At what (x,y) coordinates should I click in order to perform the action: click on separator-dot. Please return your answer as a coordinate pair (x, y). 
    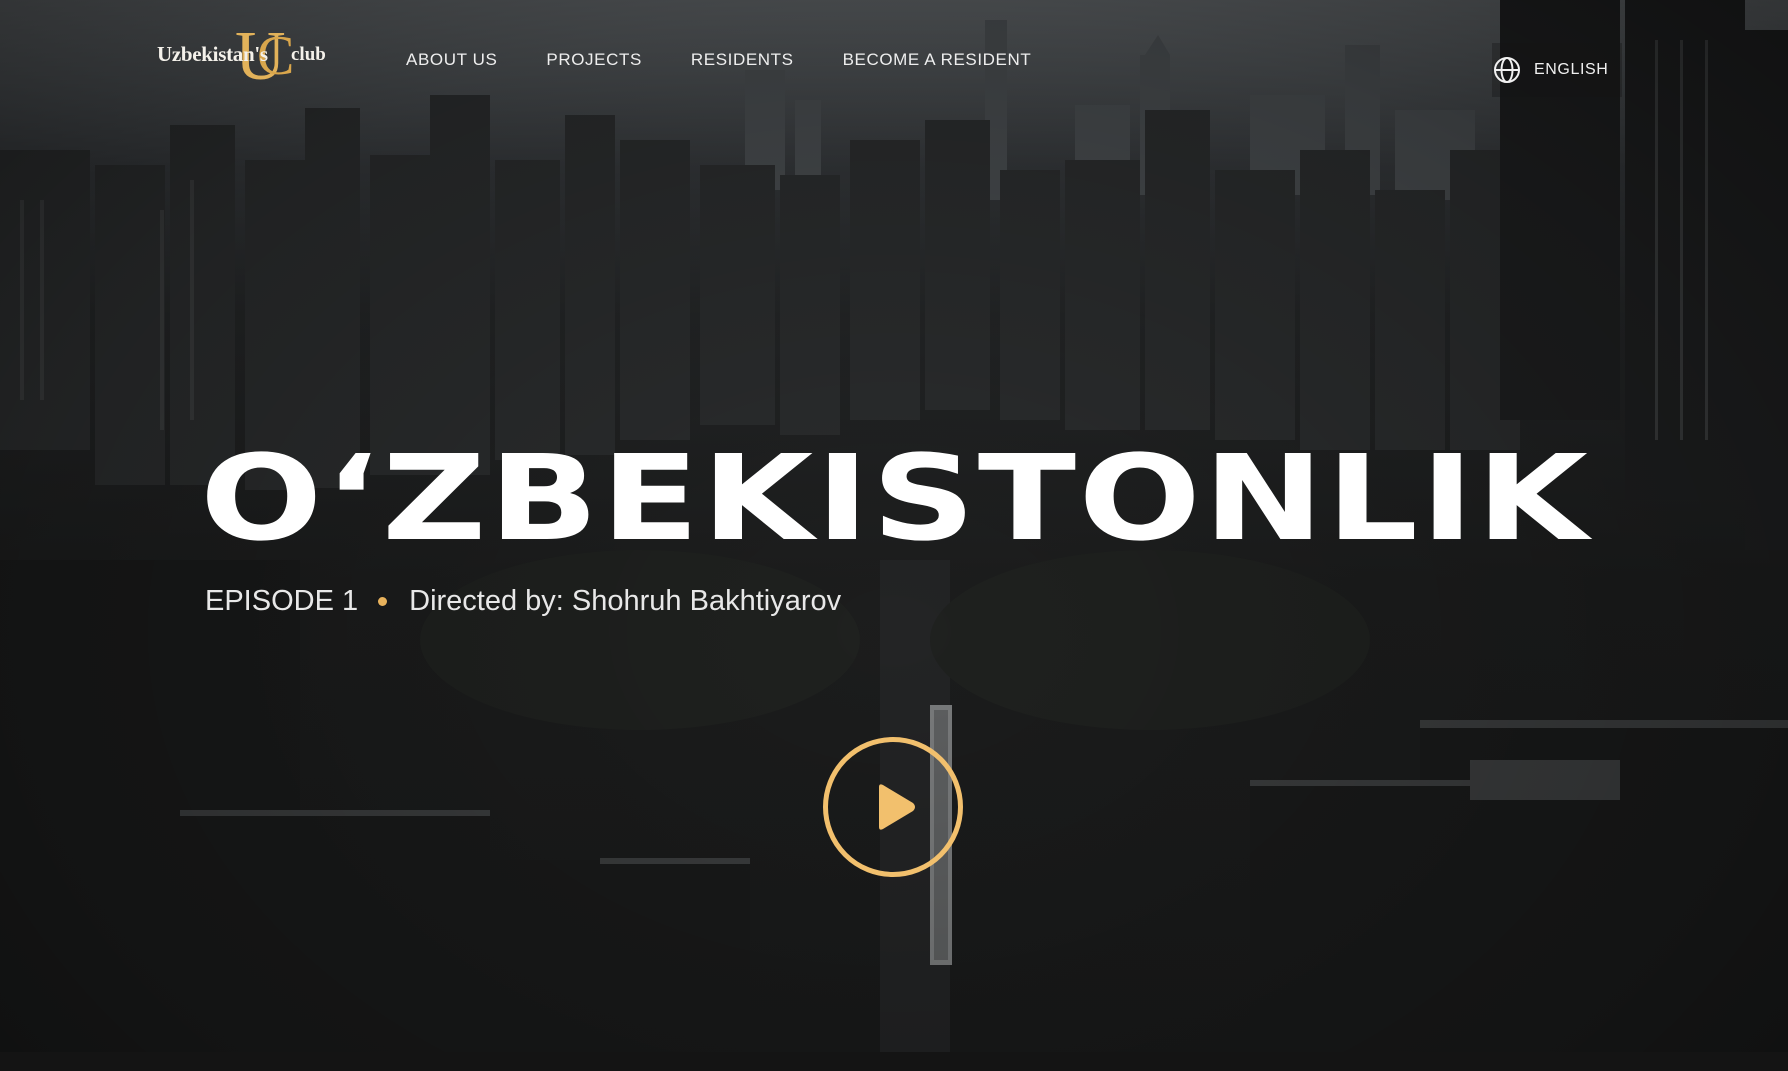
    Looking at the image, I should click on (383, 601).